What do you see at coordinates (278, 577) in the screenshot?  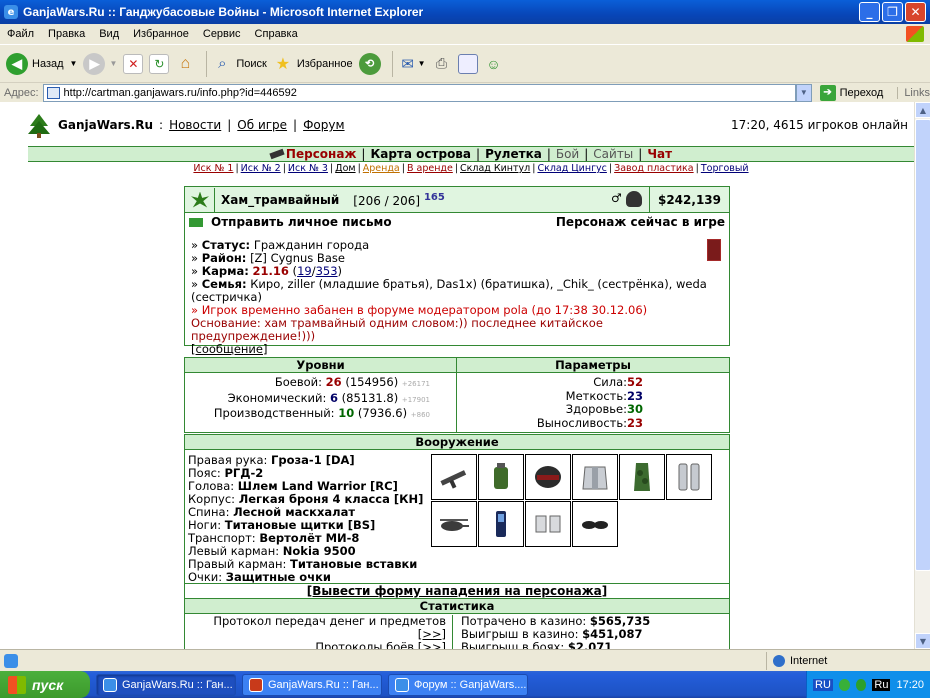 I see `equipment-item-link: Защитные очки` at bounding box center [278, 577].